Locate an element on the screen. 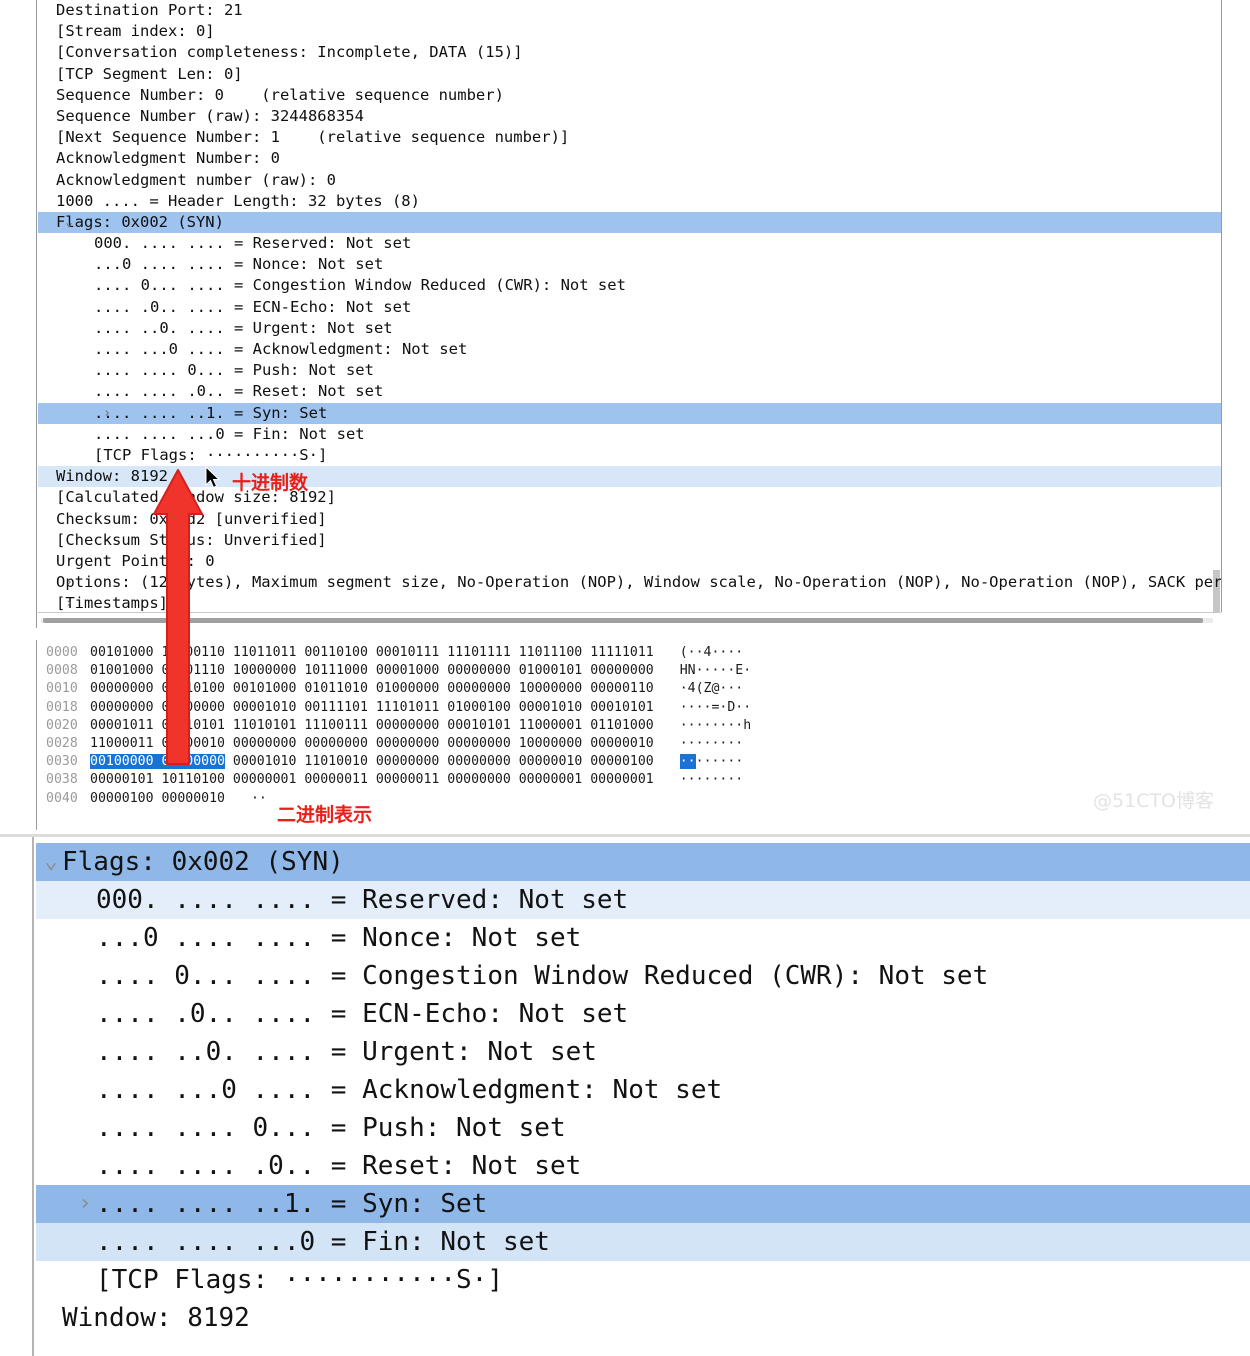 The width and height of the screenshot is (1250, 1356). detail-tree-row-label: .... .... 0... = Push: Not set is located at coordinates (234, 370).